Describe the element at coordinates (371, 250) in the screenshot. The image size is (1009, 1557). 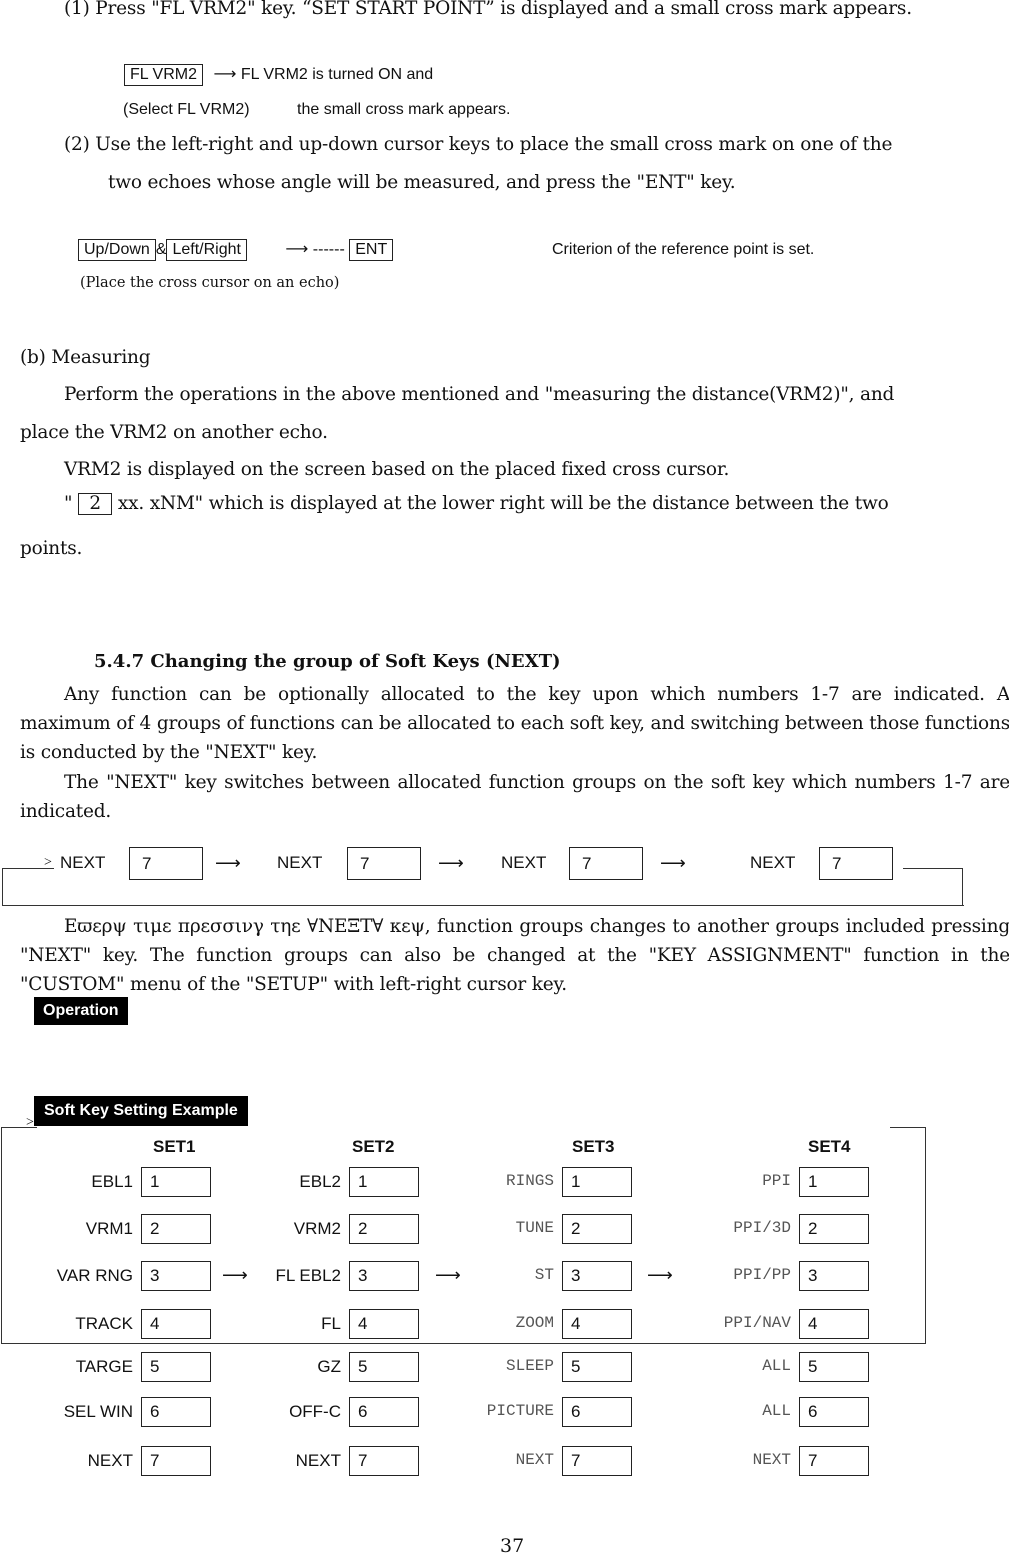
I see `ent-key: ENT` at that location.